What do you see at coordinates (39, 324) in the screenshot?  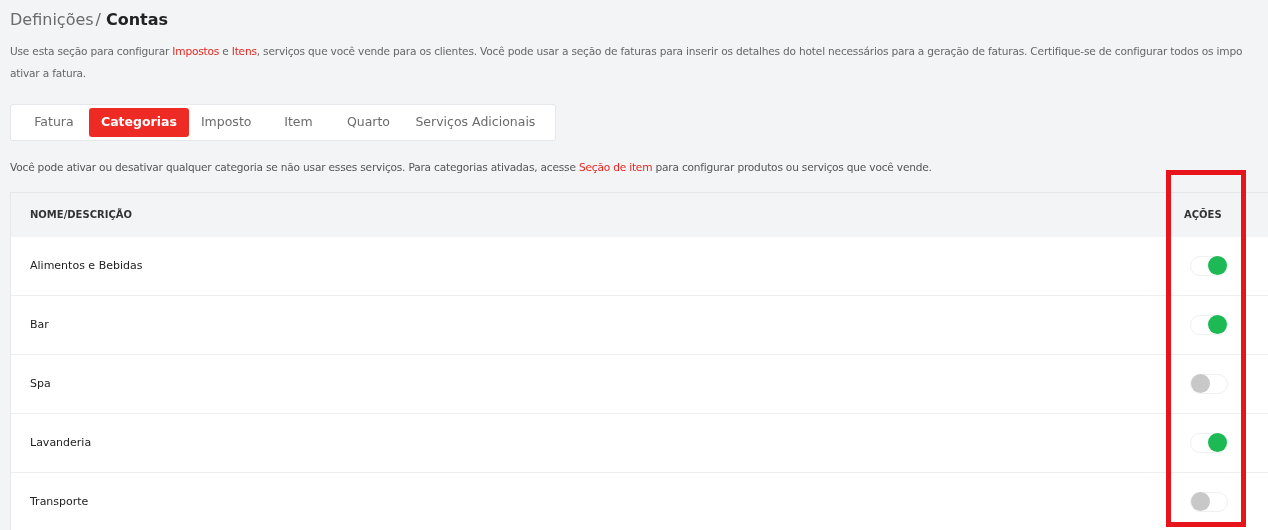 I see `category-name: Bar` at bounding box center [39, 324].